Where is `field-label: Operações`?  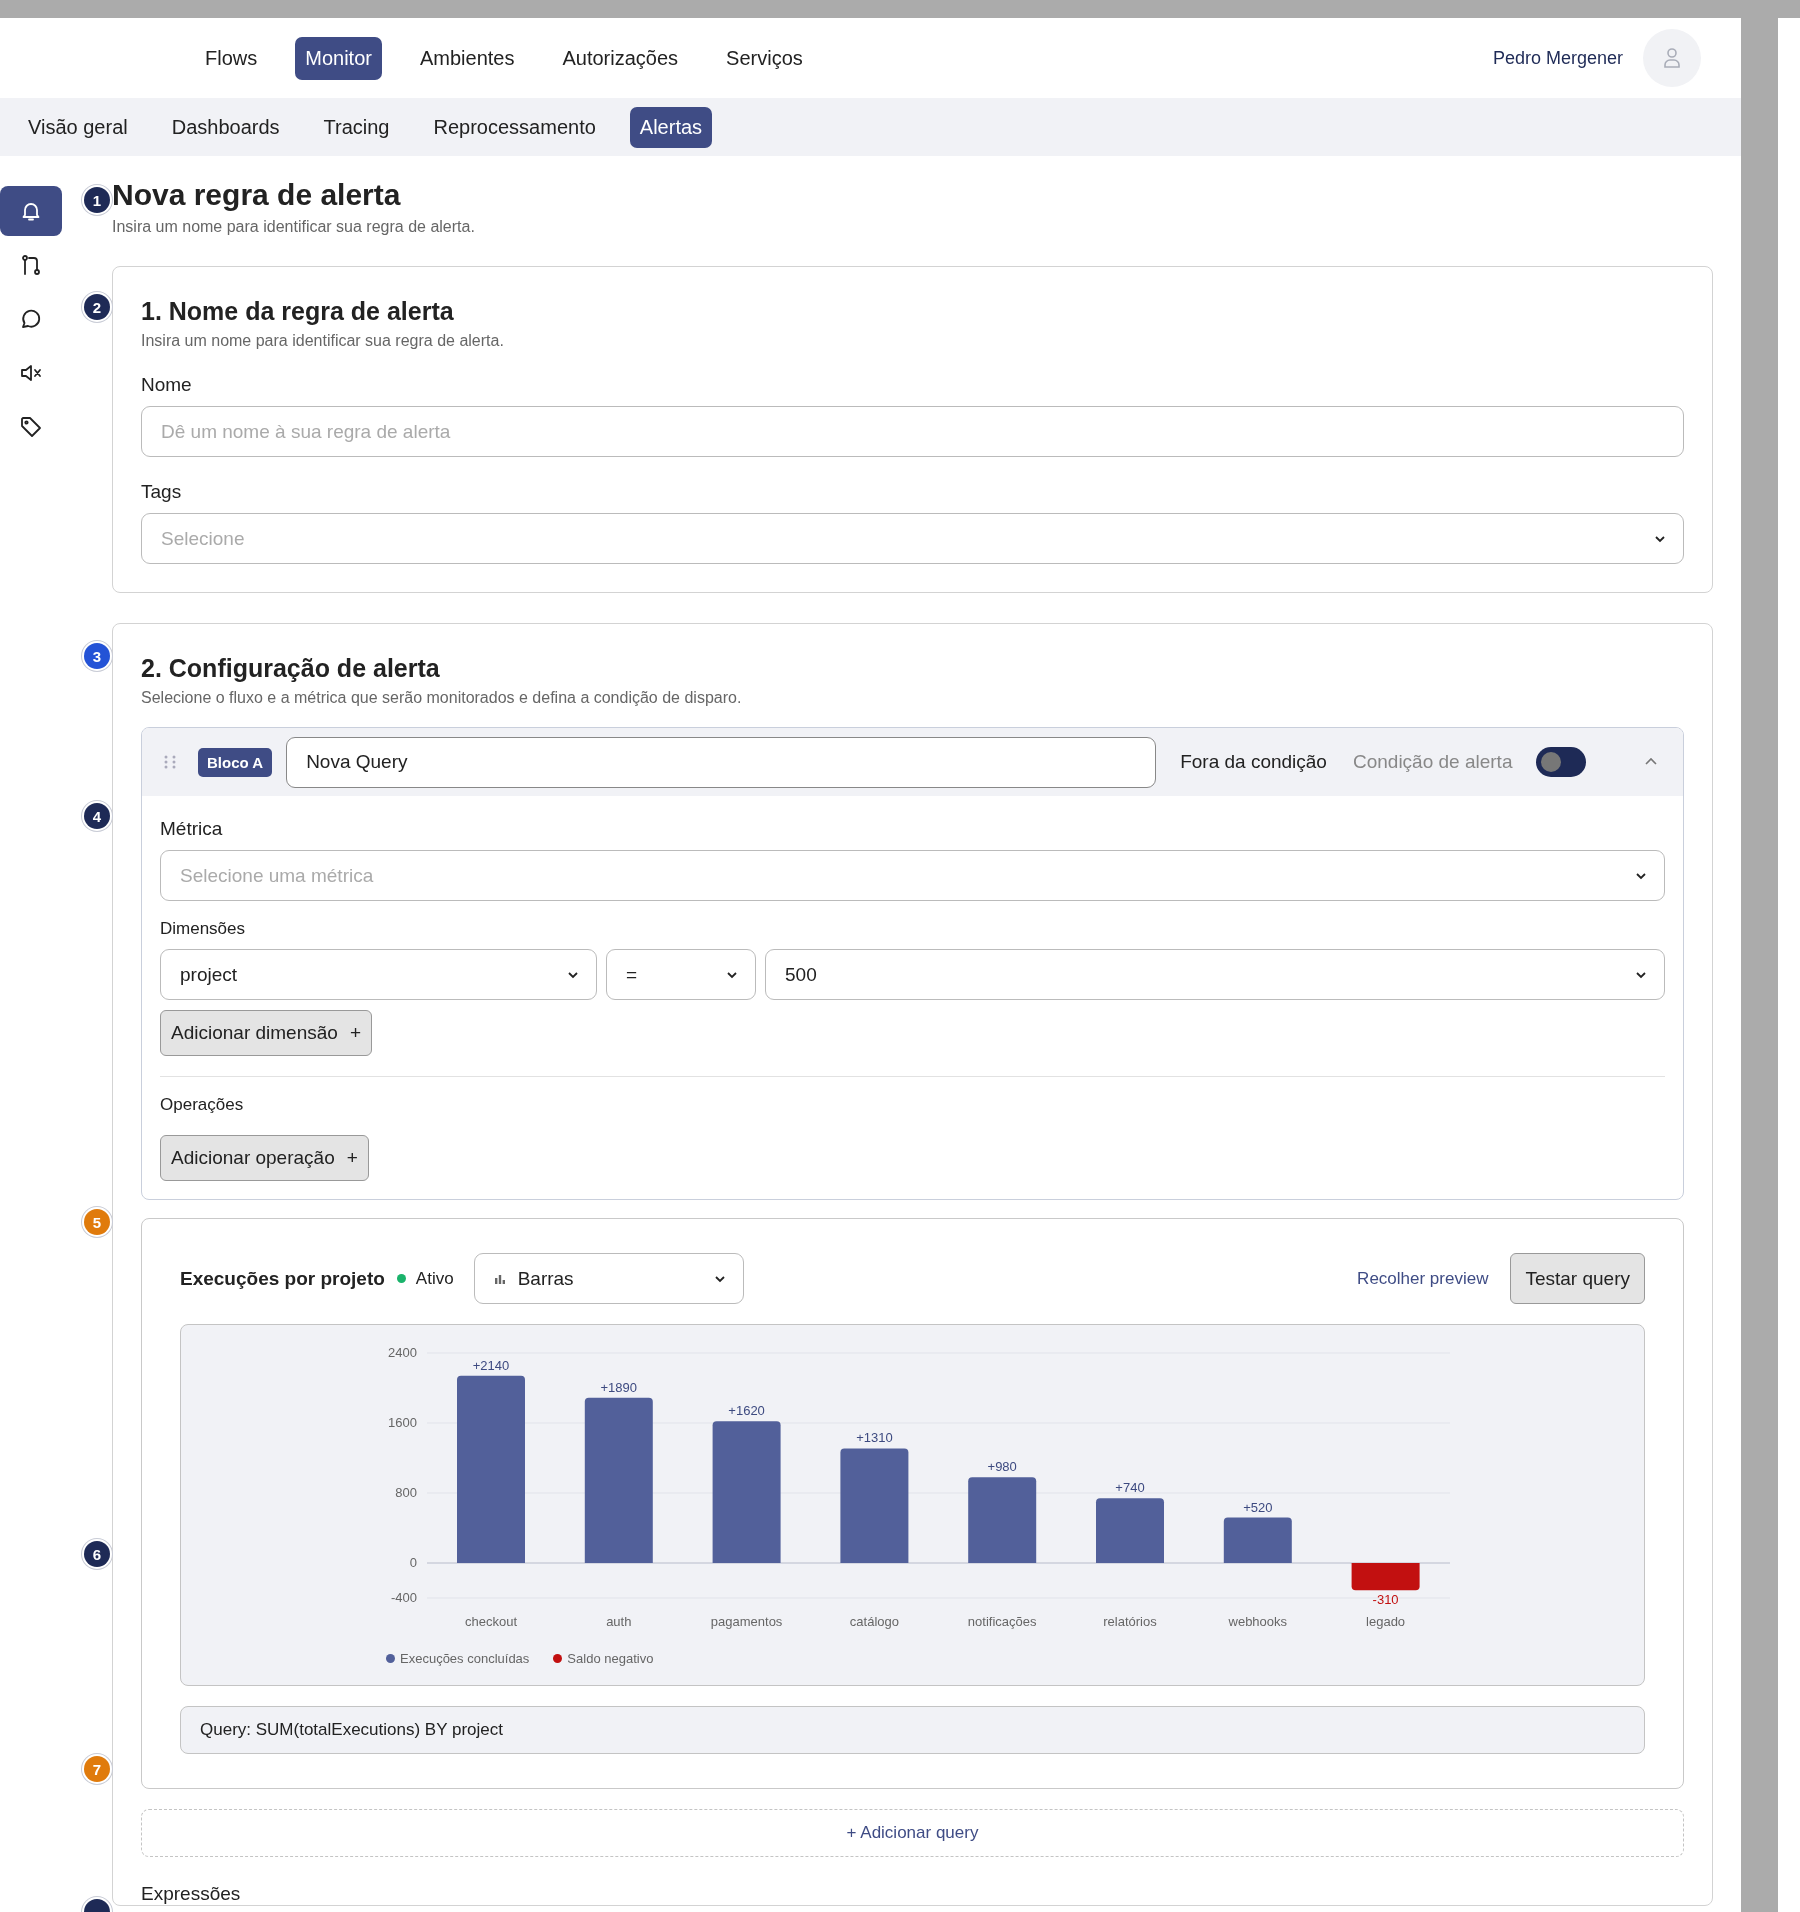 field-label: Operações is located at coordinates (202, 1105).